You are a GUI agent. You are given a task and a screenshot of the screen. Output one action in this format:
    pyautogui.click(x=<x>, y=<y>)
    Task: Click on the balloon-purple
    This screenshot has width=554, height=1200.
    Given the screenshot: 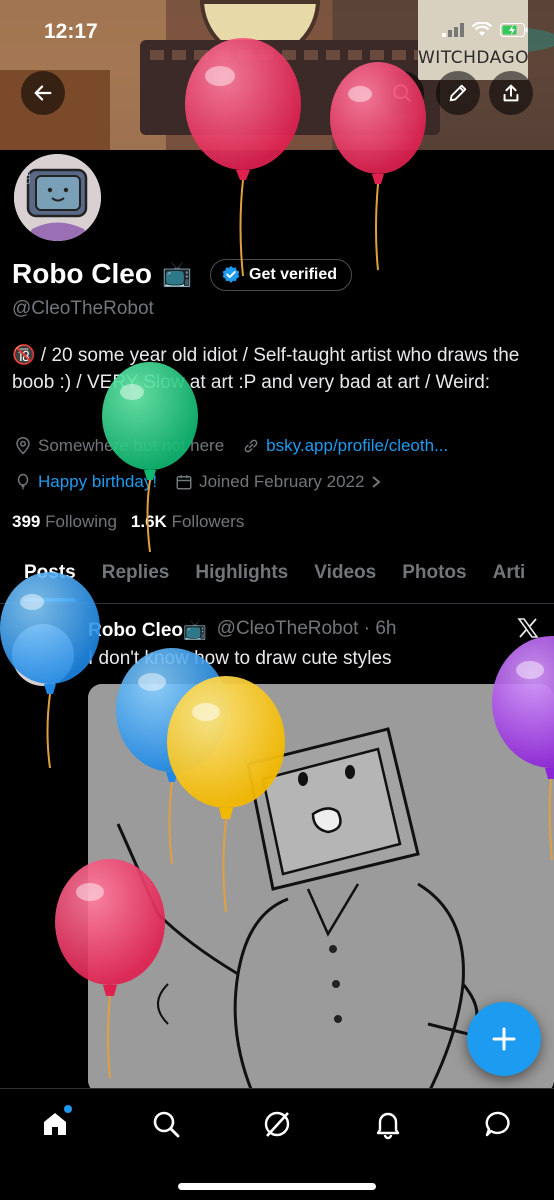 What is the action you would take?
    pyautogui.click(x=523, y=748)
    